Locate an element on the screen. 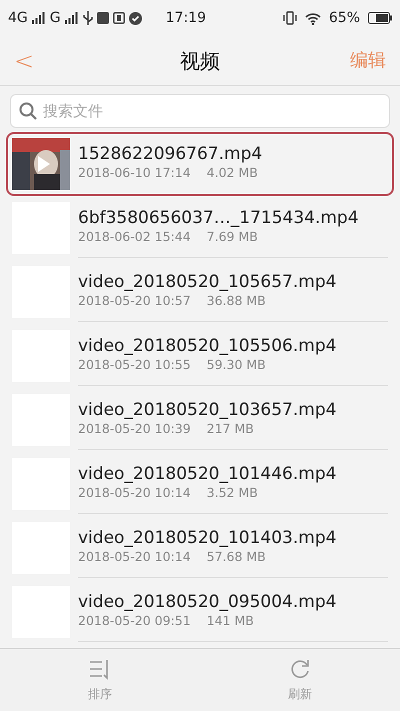 Image resolution: width=400 pixels, height=711 pixels. file-date: 2018-06-10 17:14 is located at coordinates (134, 173).